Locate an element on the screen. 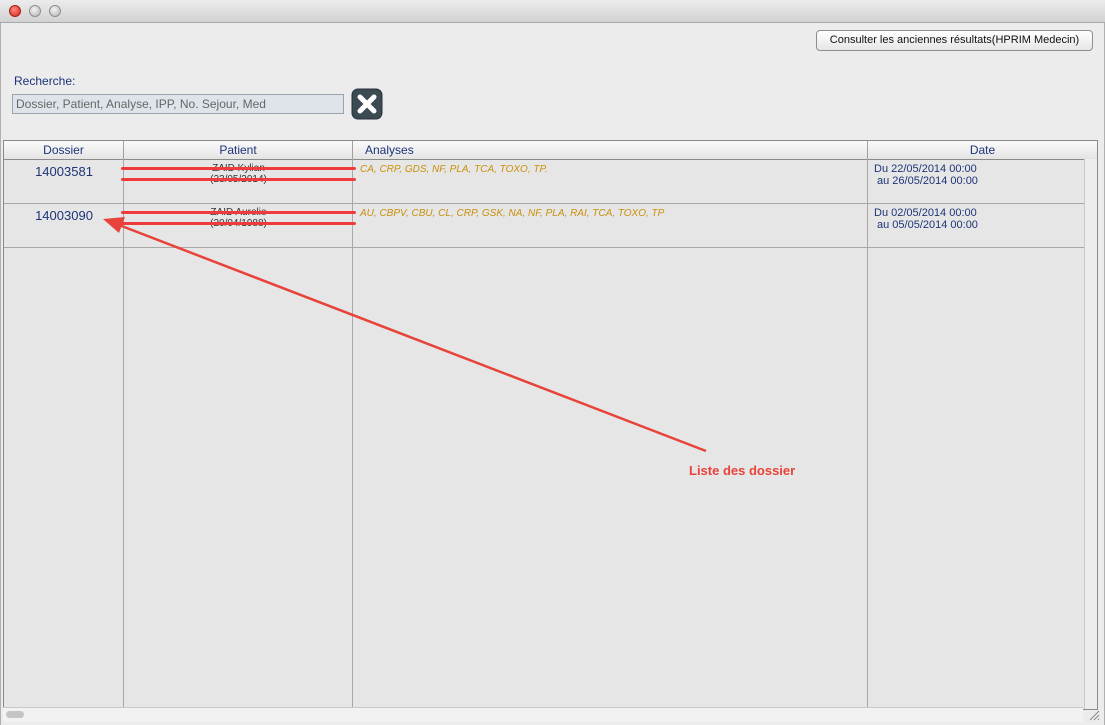 This screenshot has height=725, width=1105. column-header-patient: Patient is located at coordinates (238, 150).